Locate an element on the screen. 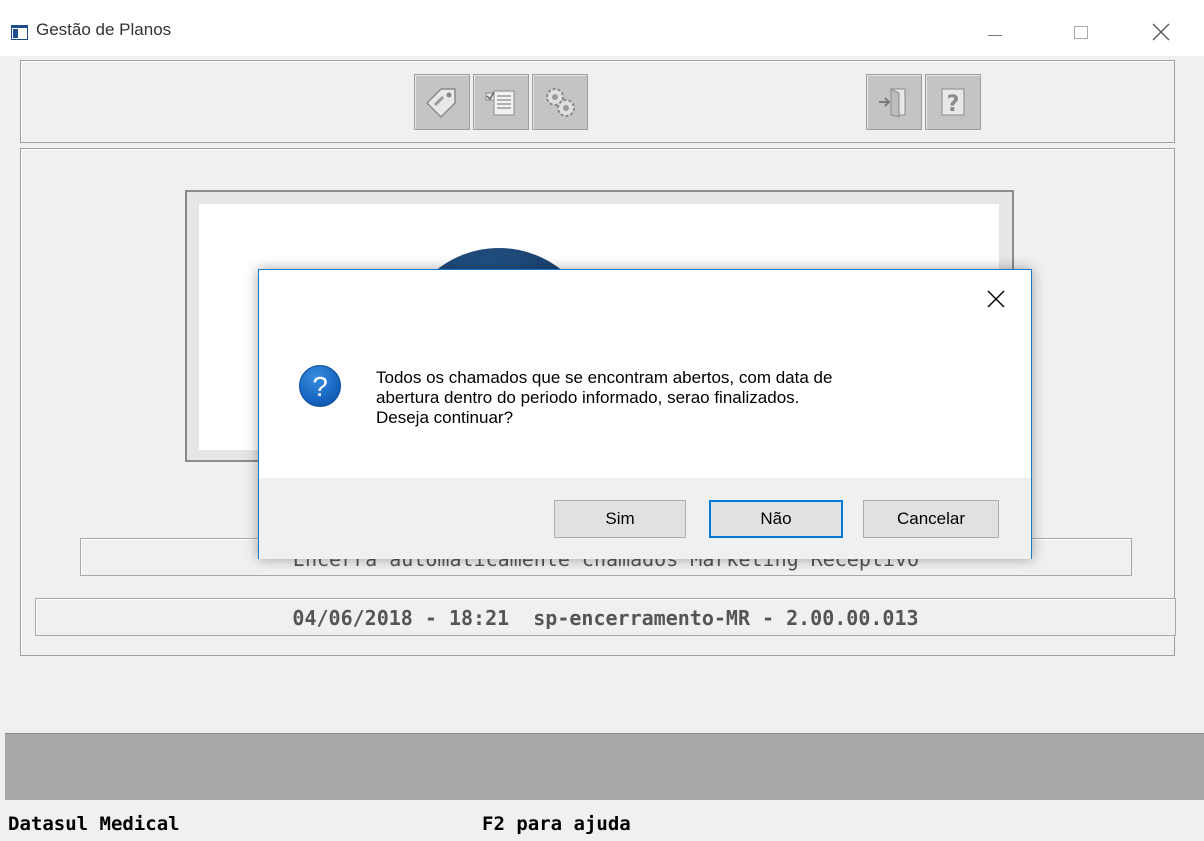 The height and width of the screenshot is (841, 1204). toolbar-exit-button is located at coordinates (894, 102).